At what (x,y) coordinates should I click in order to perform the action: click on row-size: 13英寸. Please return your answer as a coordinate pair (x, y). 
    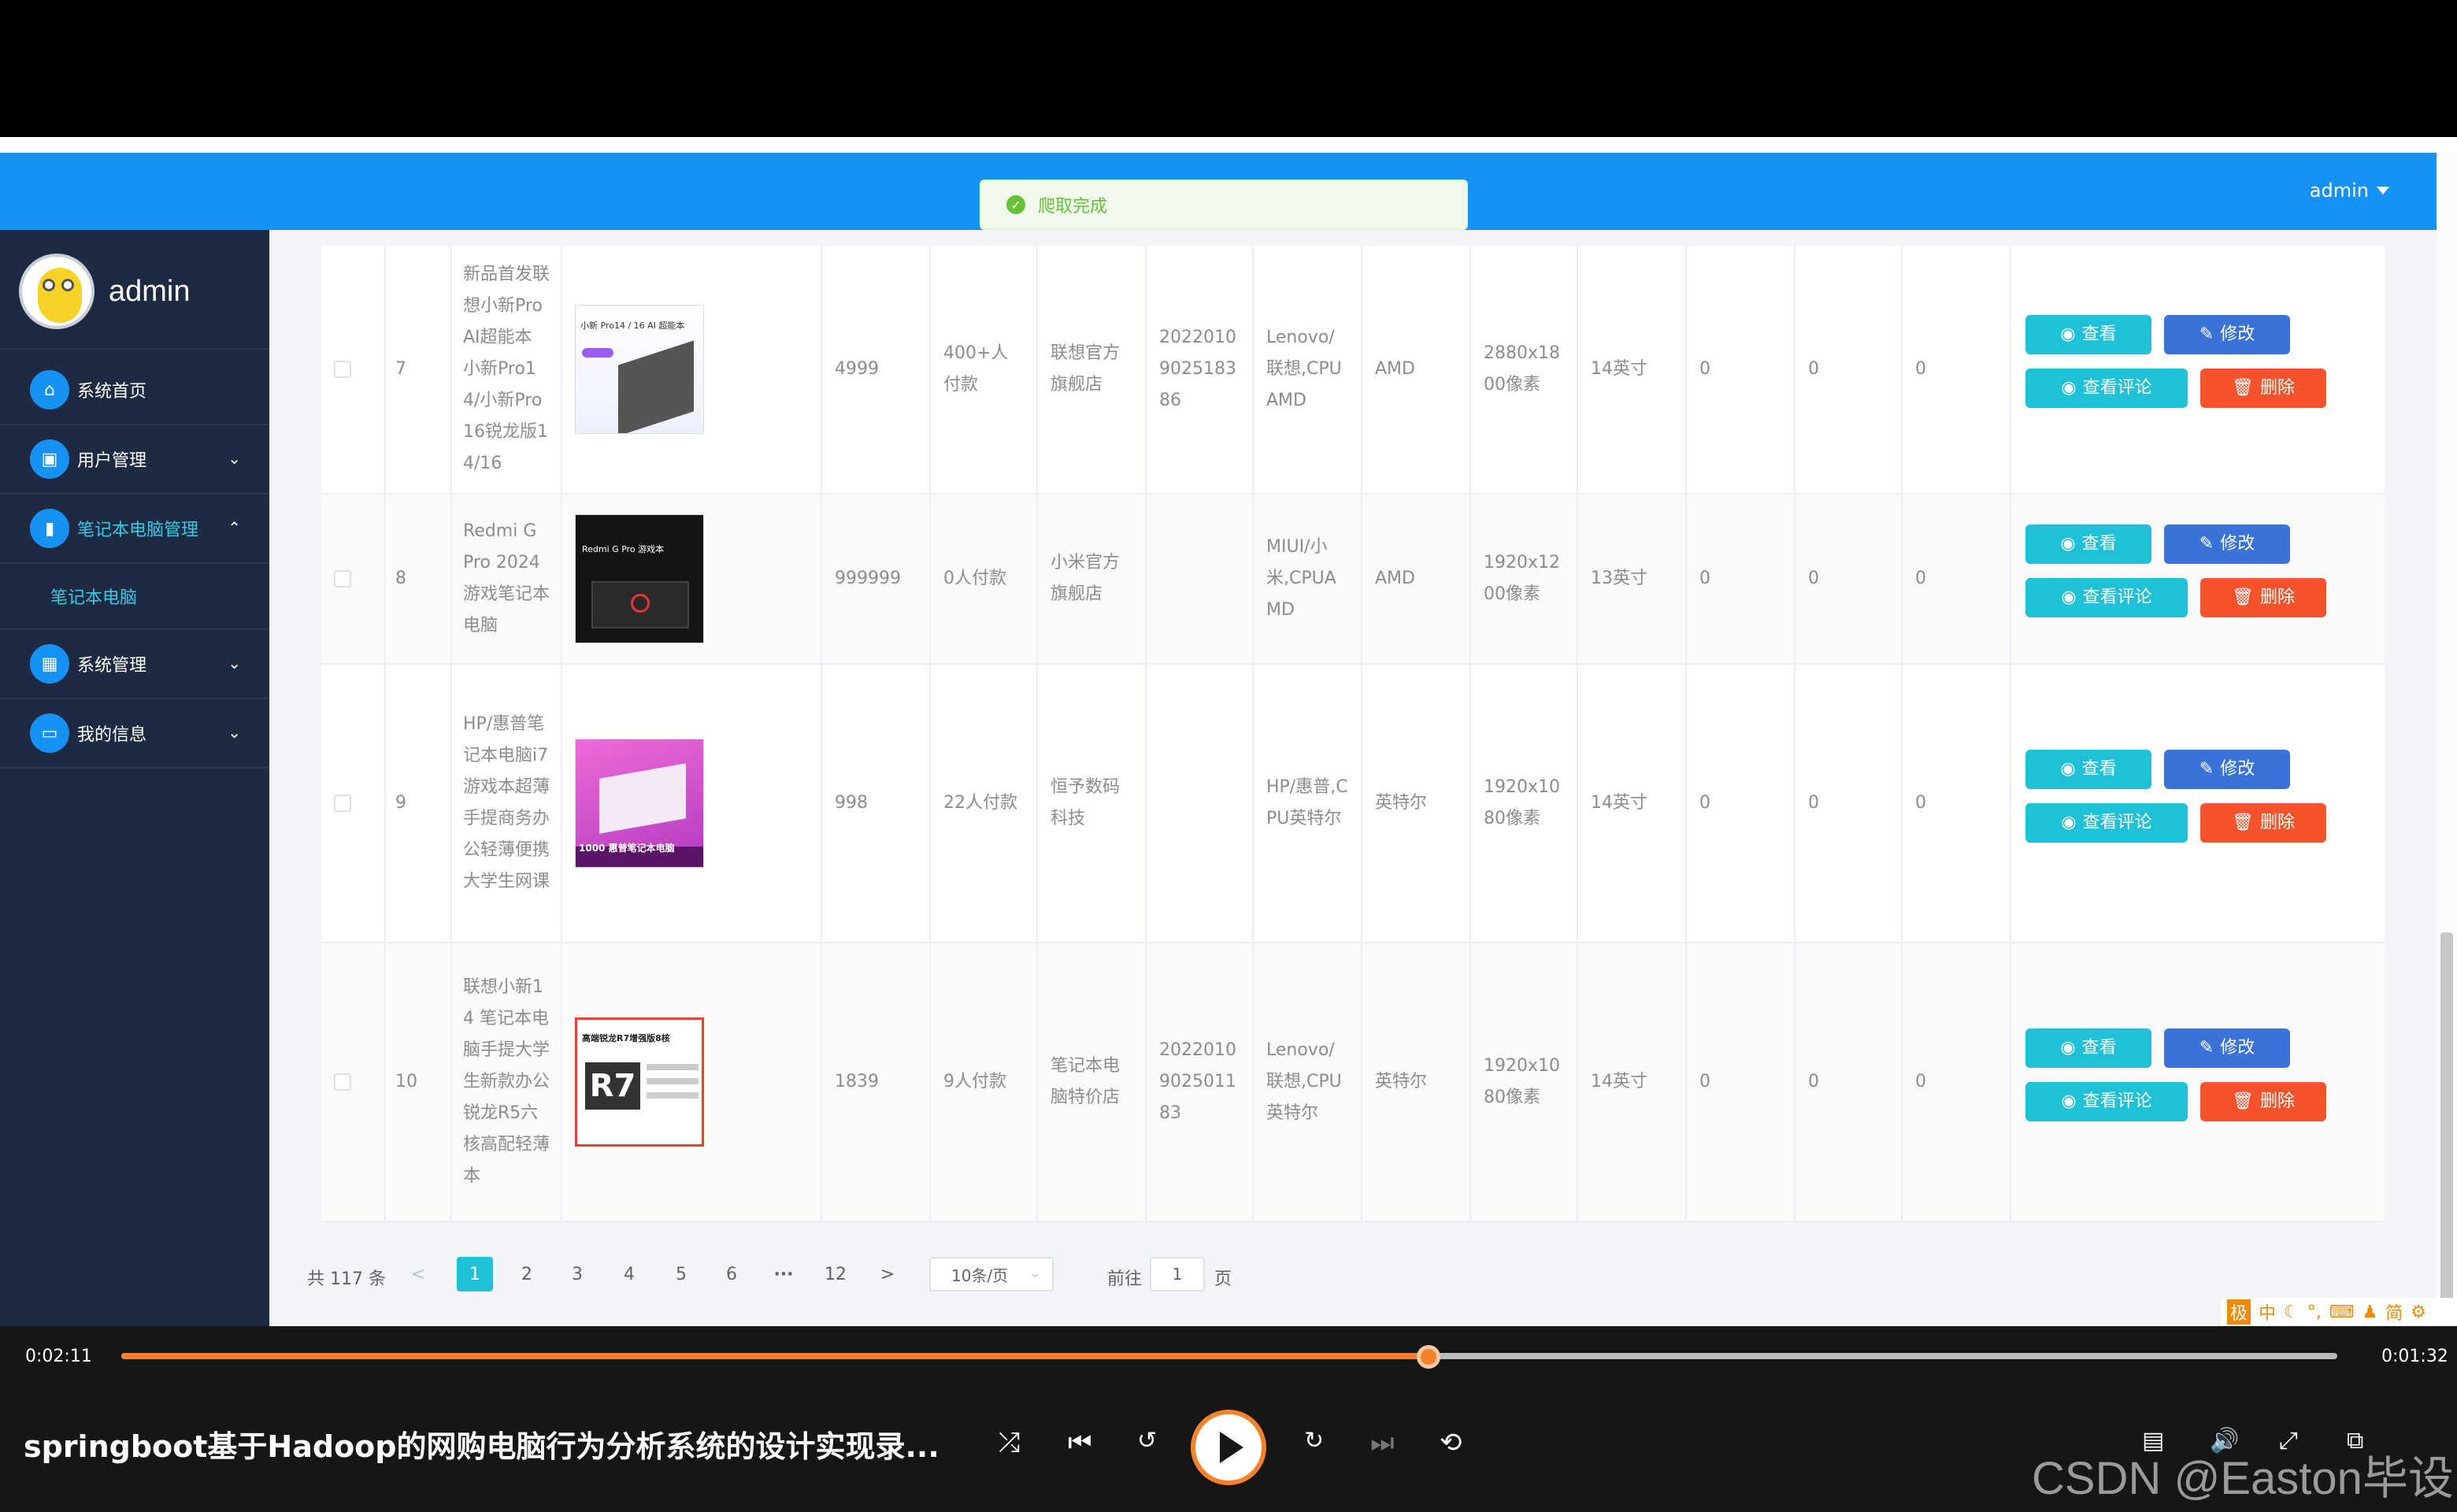
    Looking at the image, I should click on (1619, 578).